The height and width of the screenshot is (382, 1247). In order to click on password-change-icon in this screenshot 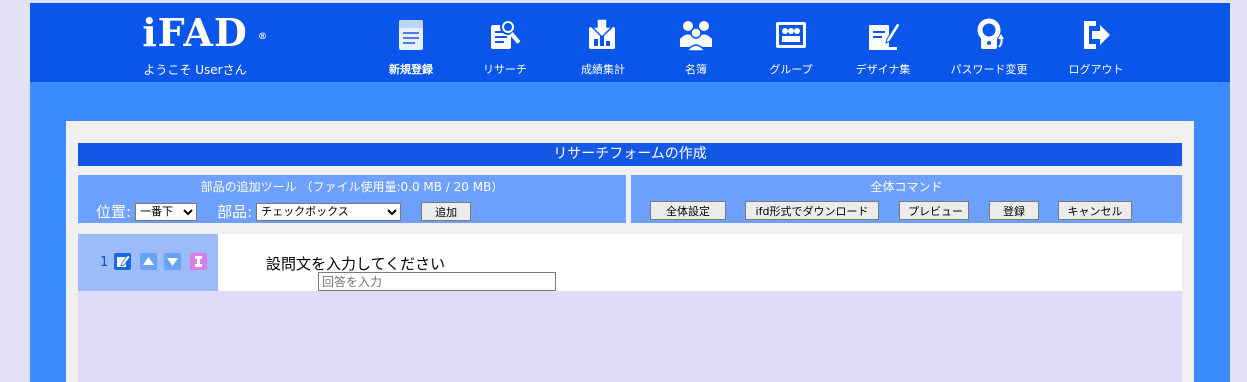, I will do `click(990, 33)`.